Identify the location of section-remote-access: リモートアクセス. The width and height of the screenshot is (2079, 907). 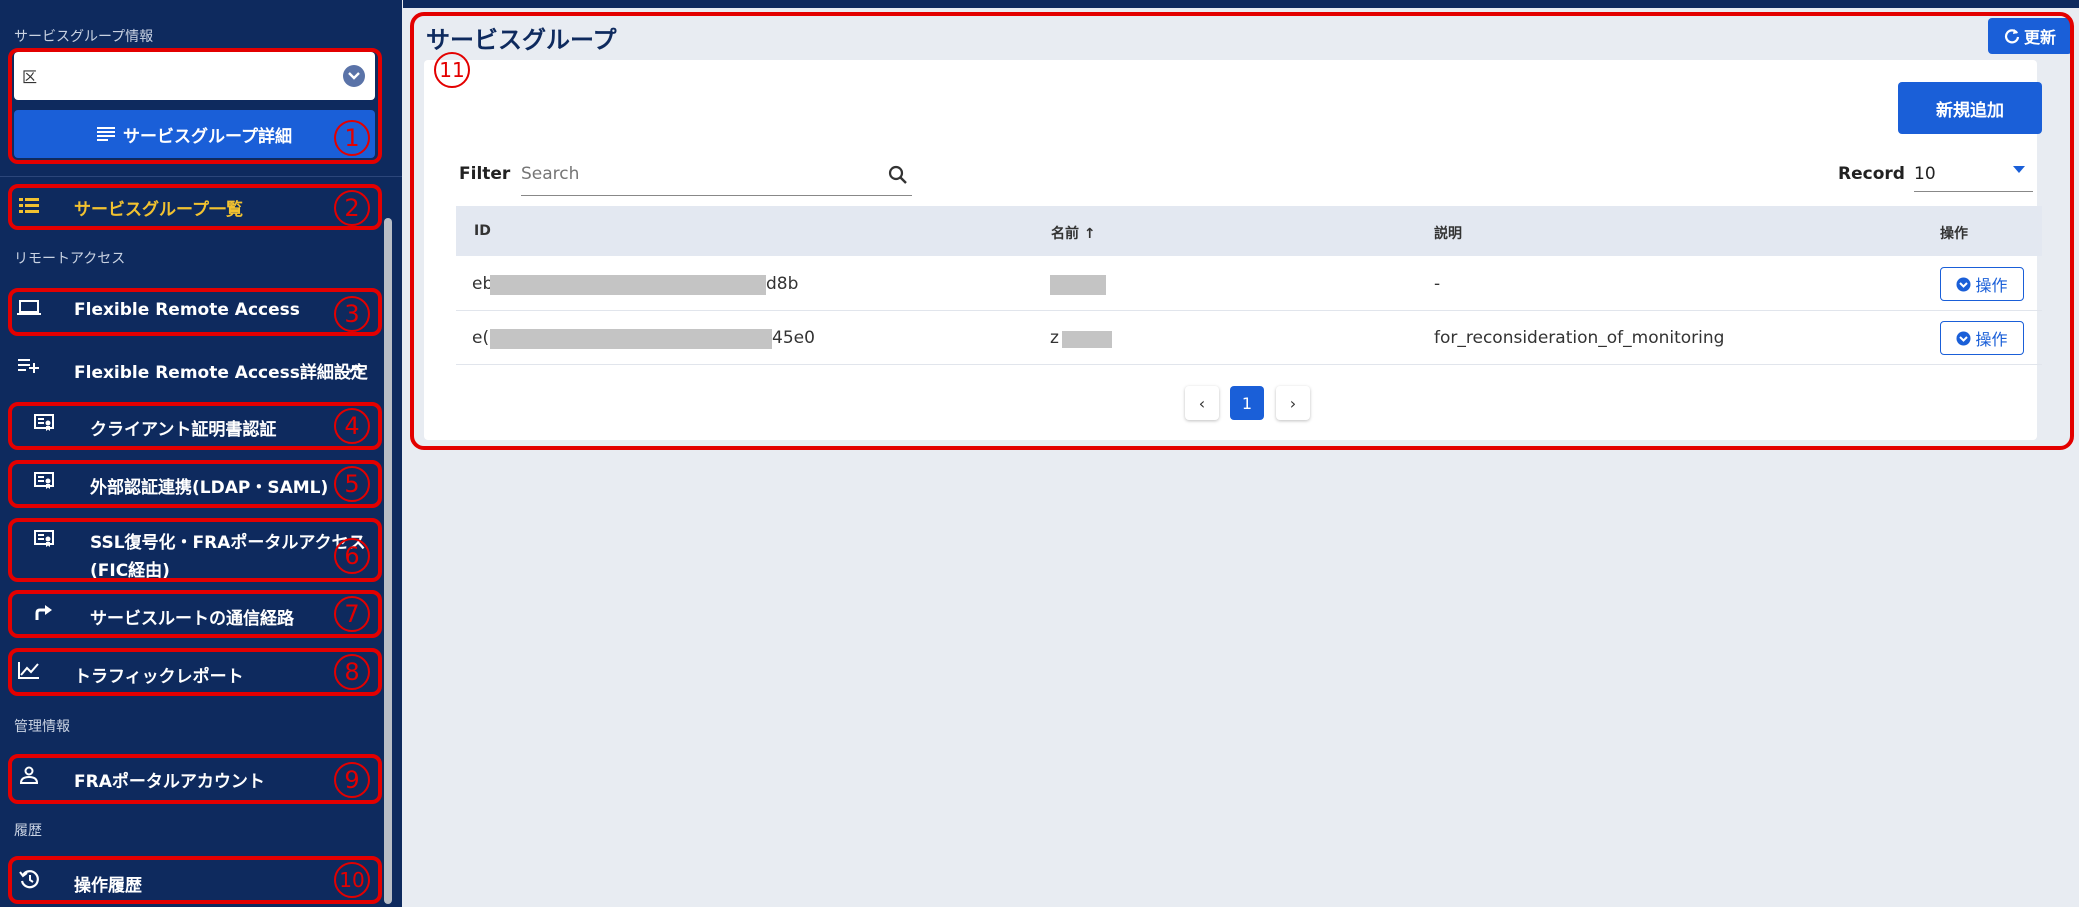
(70, 259).